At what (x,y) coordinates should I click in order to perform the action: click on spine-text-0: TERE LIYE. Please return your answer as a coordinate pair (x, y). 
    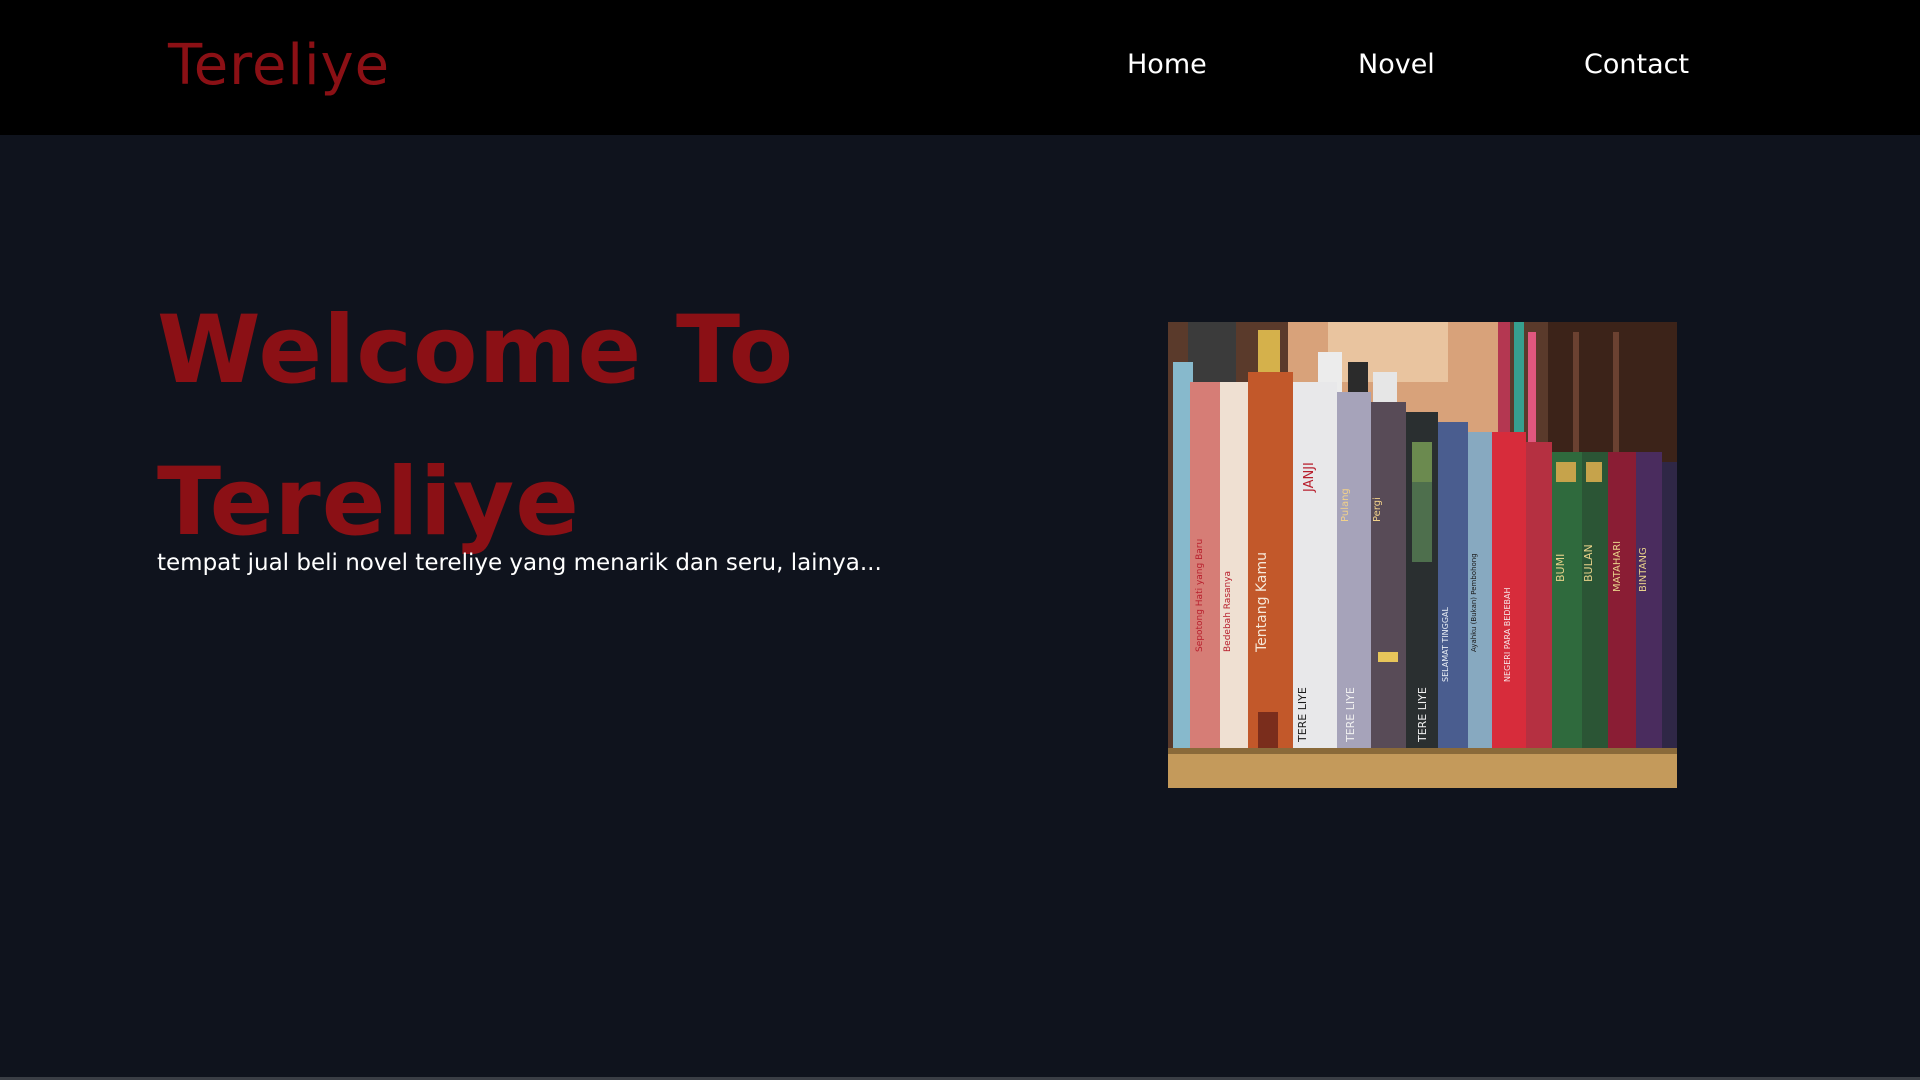
    Looking at the image, I should click on (1302, 715).